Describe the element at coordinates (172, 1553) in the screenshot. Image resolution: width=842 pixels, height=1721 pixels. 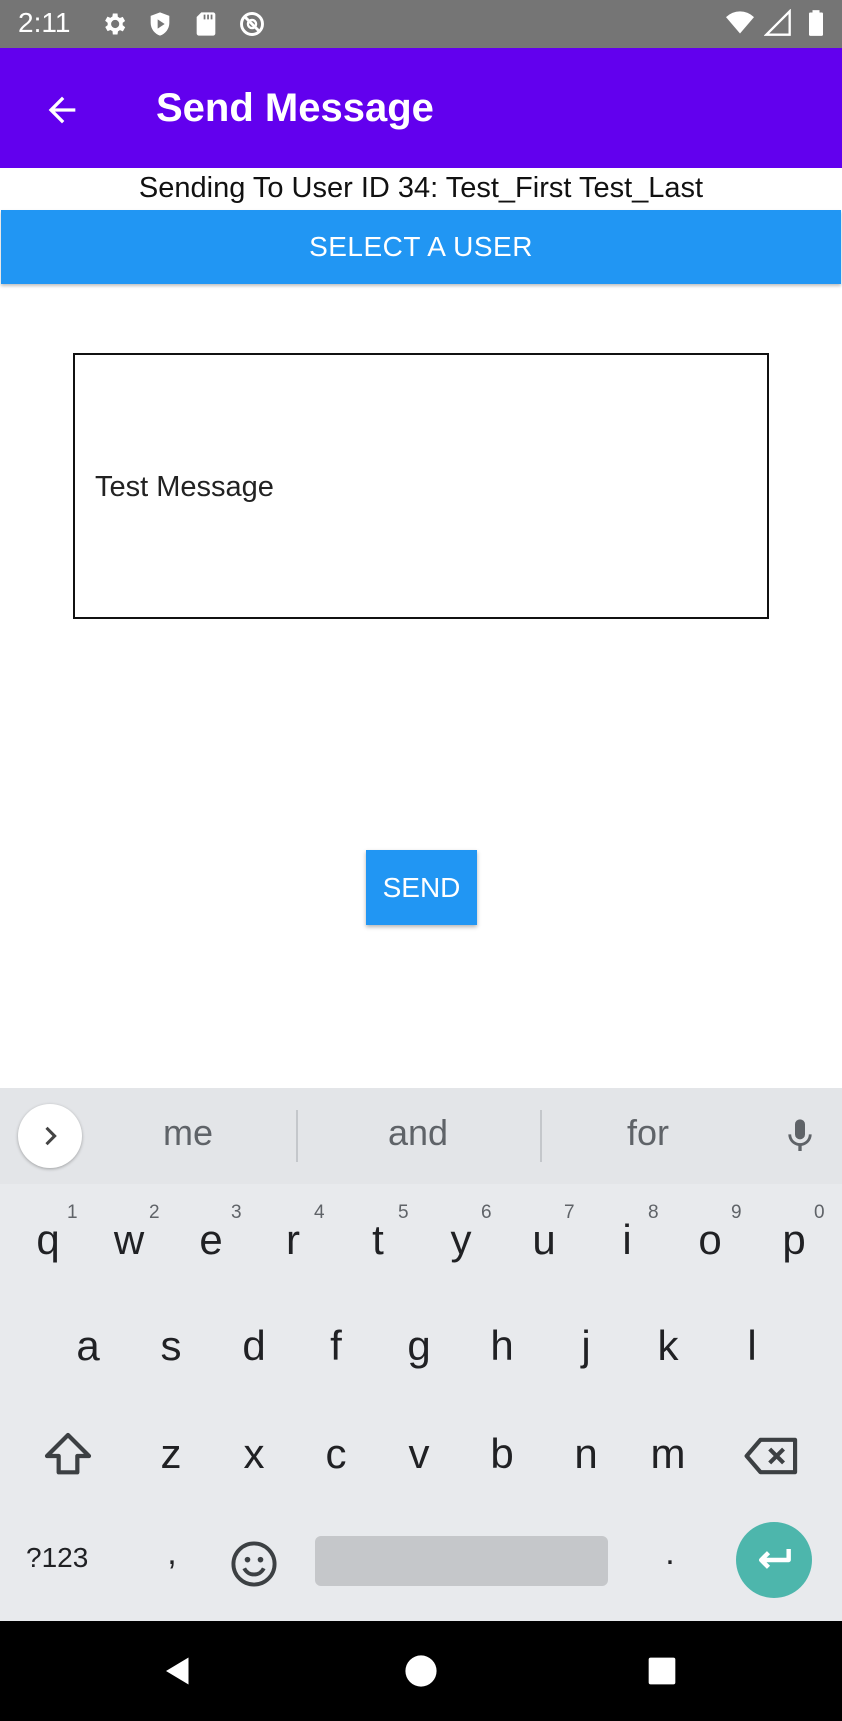
I see `key-comma: ,` at that location.